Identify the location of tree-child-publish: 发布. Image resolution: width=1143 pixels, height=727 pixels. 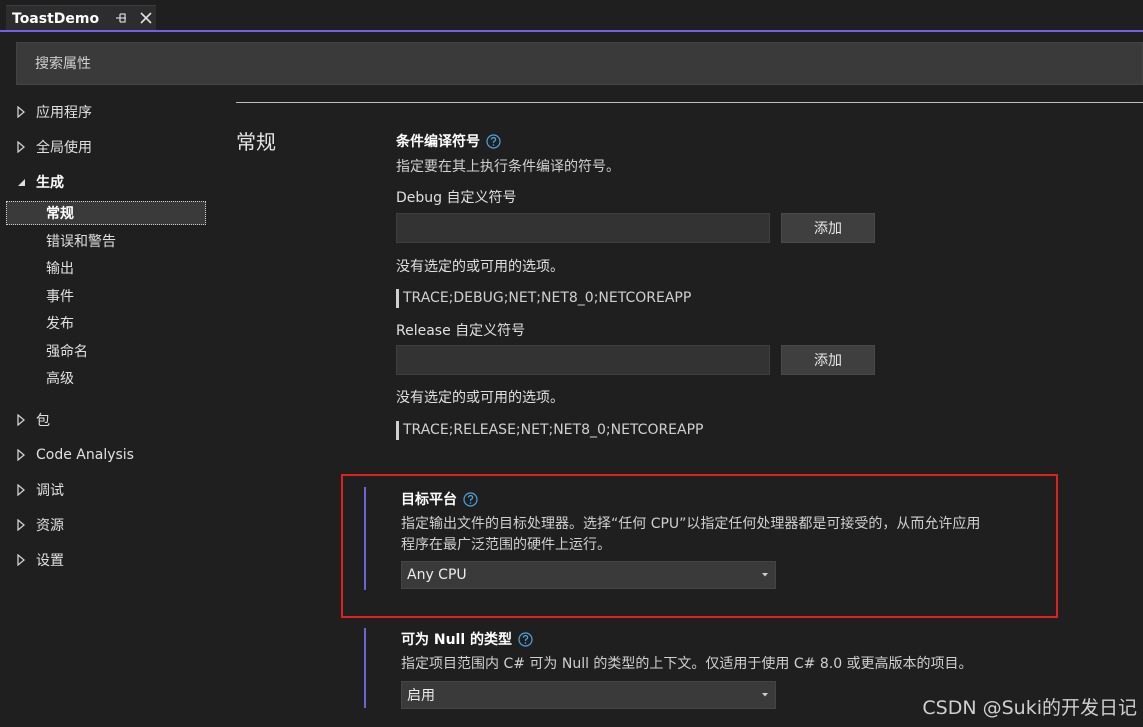
(60, 323).